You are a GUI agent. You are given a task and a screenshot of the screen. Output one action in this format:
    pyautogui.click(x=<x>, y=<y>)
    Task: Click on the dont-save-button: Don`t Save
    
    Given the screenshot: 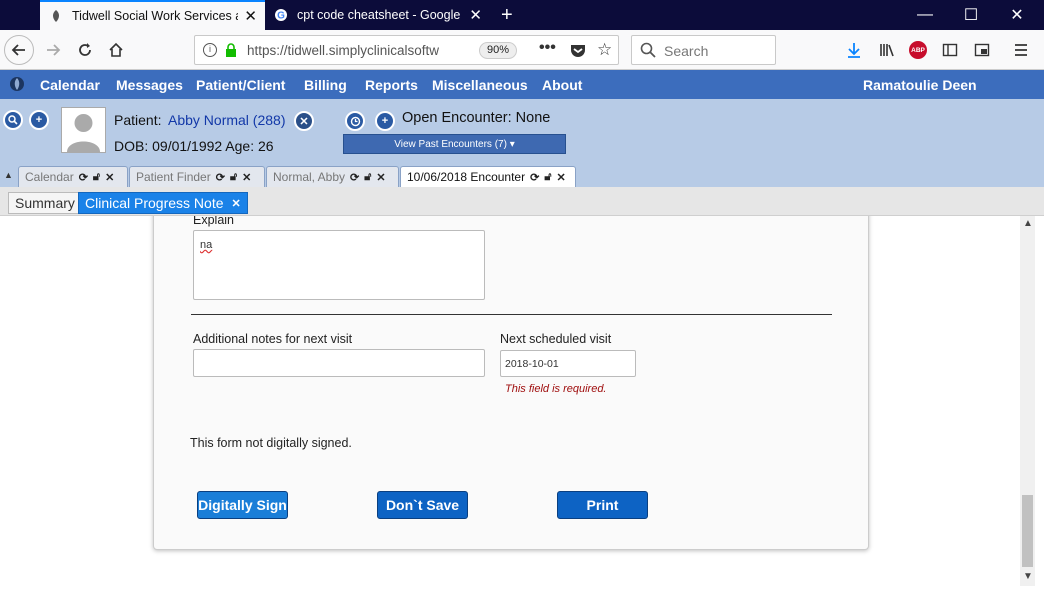 What is the action you would take?
    pyautogui.click(x=422, y=505)
    